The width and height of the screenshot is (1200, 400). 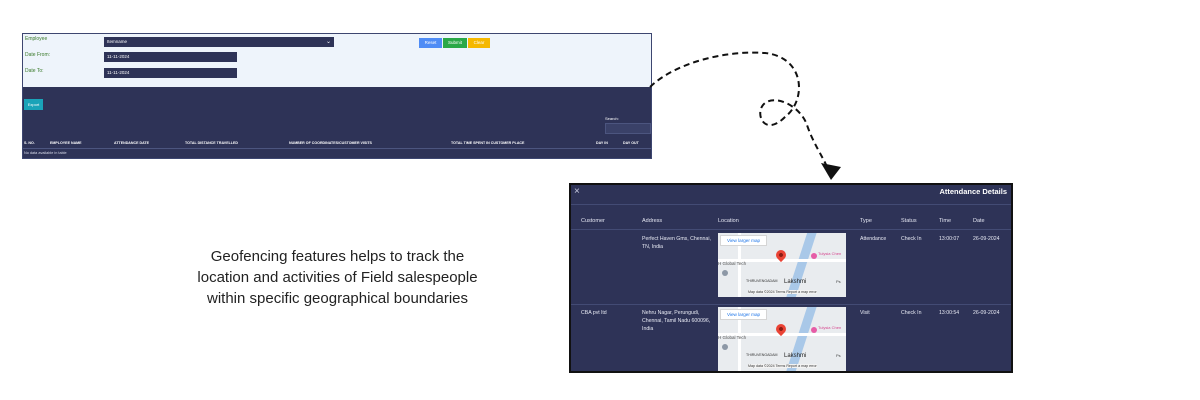 I want to click on column-header: NUMBER OF COORDINATES/CUSTOMER VISITS, so click(x=330, y=143).